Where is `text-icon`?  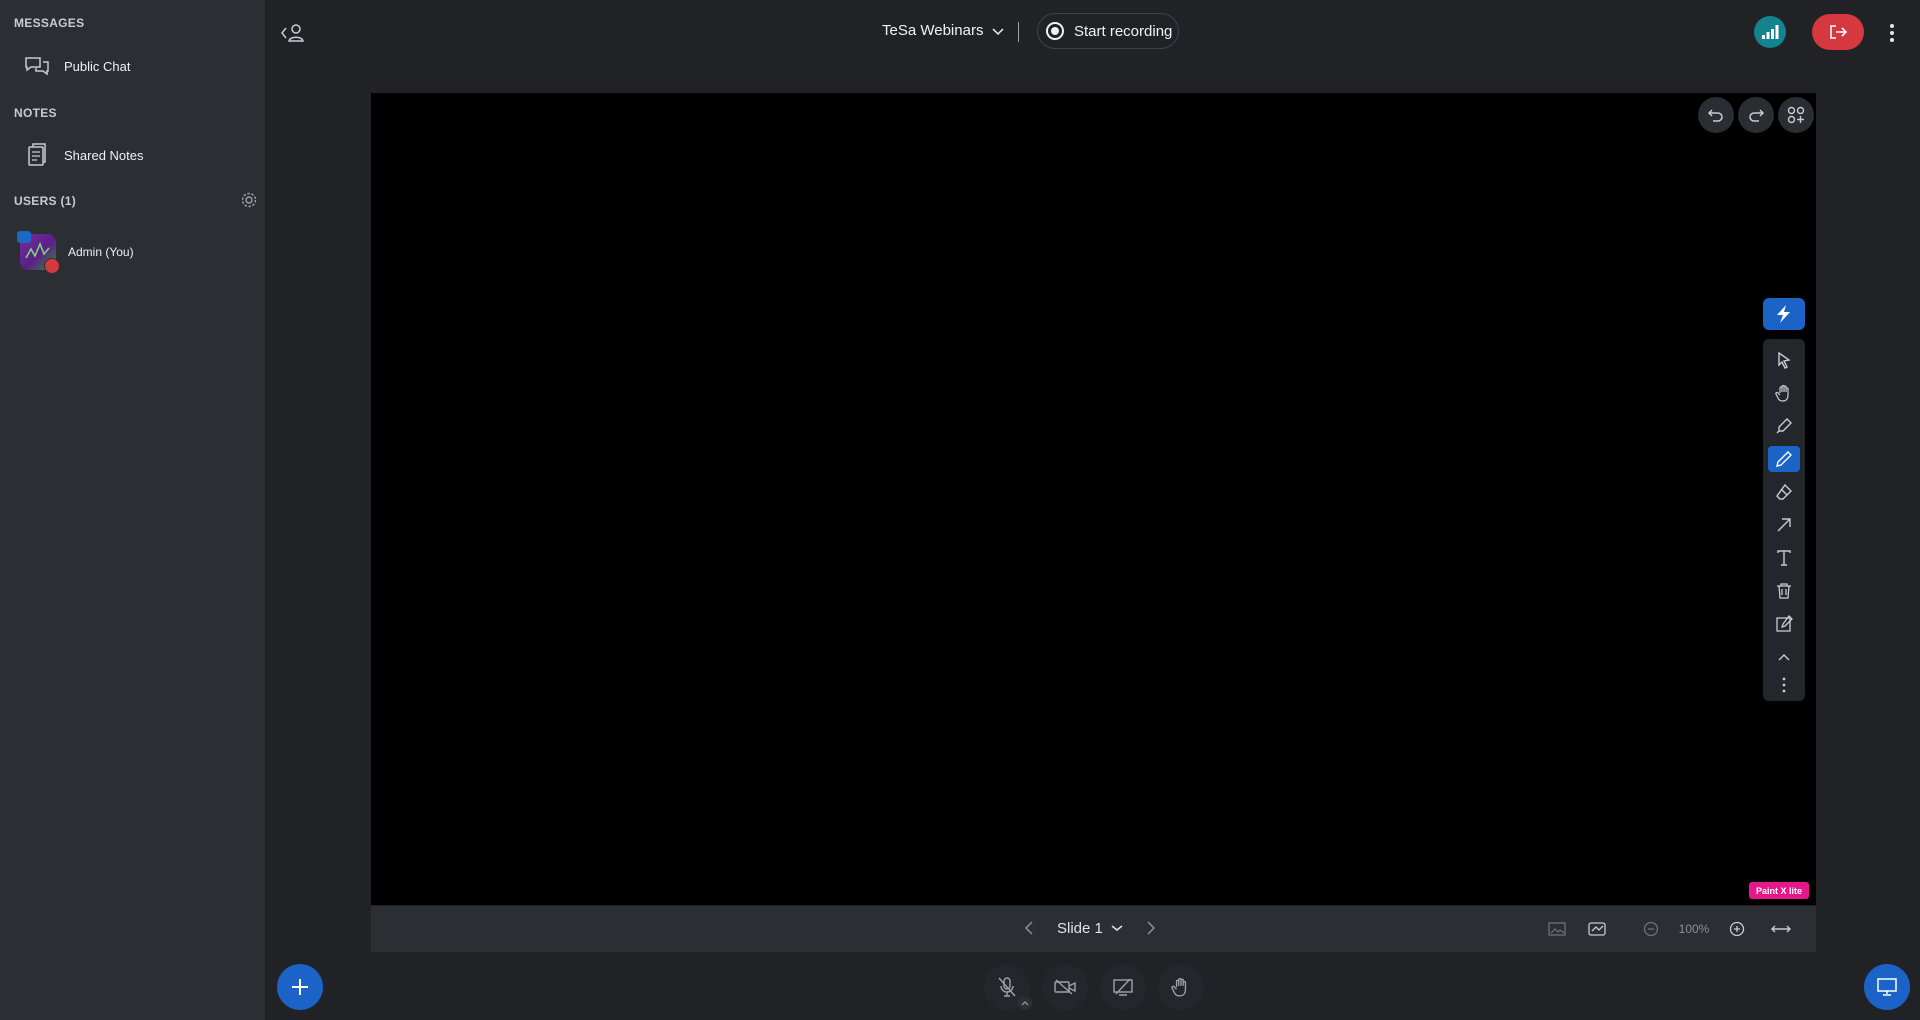
text-icon is located at coordinates (1784, 558).